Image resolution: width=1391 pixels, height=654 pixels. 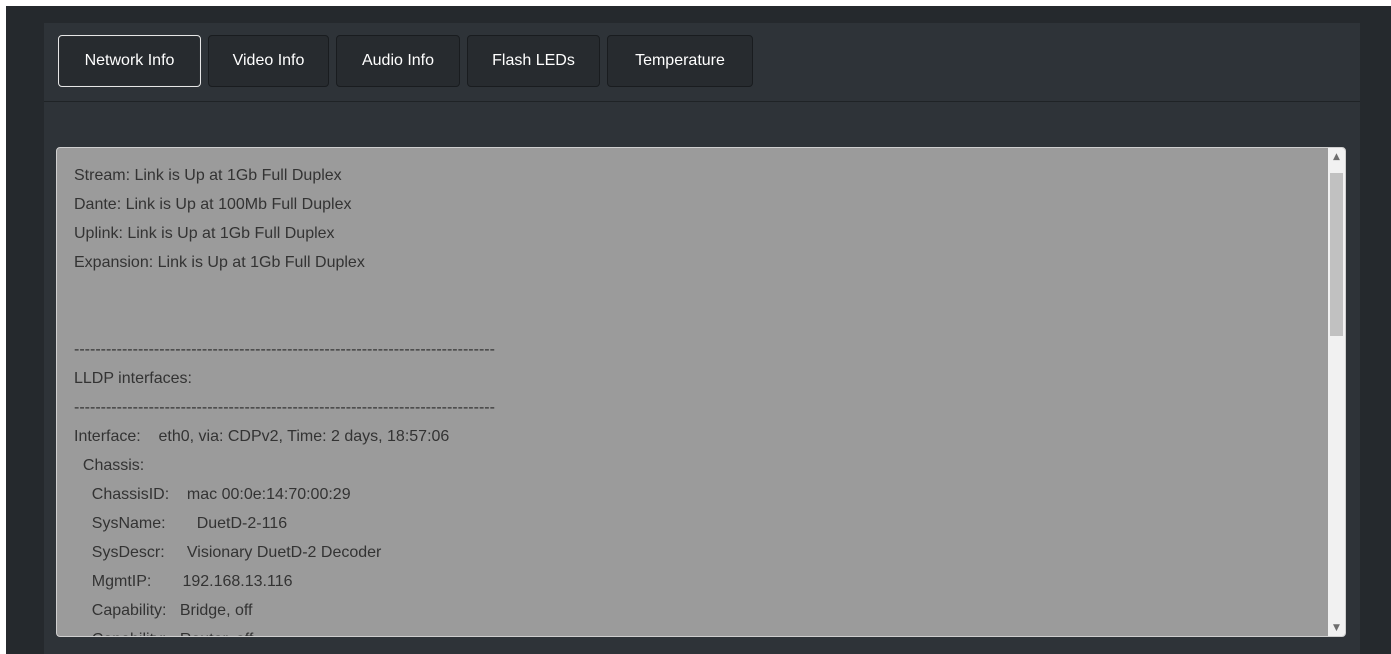 I want to click on output-line: Expansion: Link is Up at 1Gb Full Duplex, so click(x=219, y=262).